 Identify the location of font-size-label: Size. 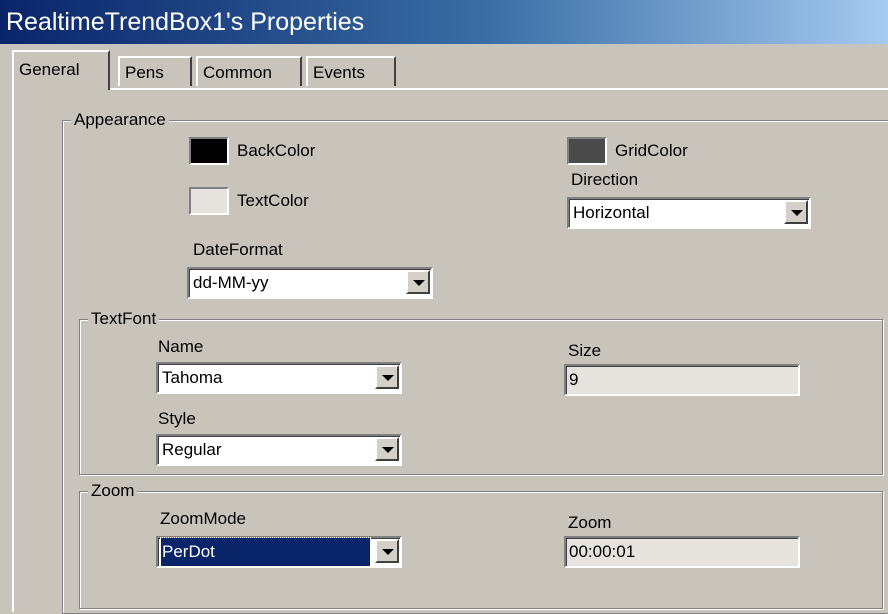
(585, 350).